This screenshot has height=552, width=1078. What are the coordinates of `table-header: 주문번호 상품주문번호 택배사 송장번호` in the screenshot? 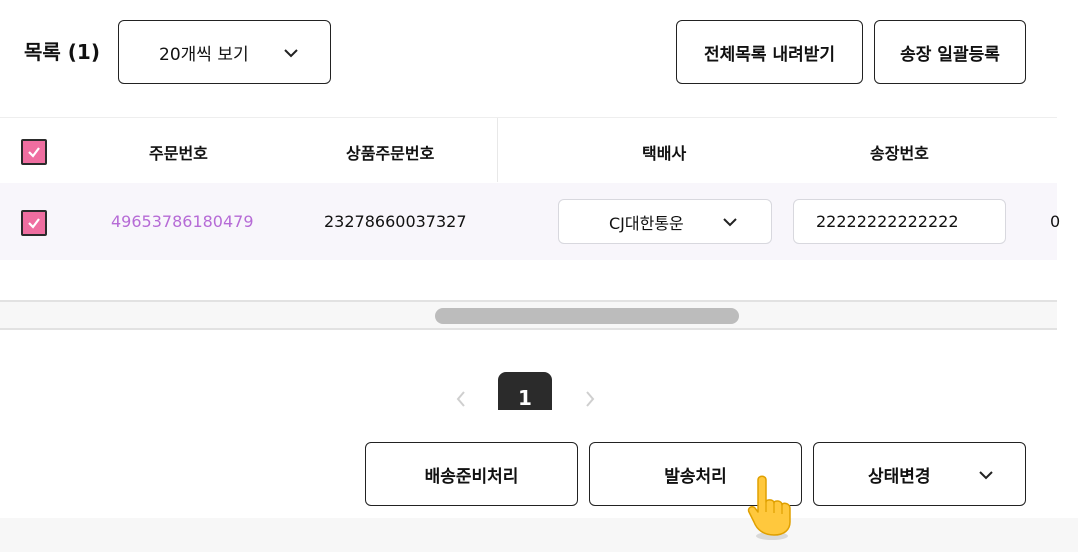 It's located at (528, 150).